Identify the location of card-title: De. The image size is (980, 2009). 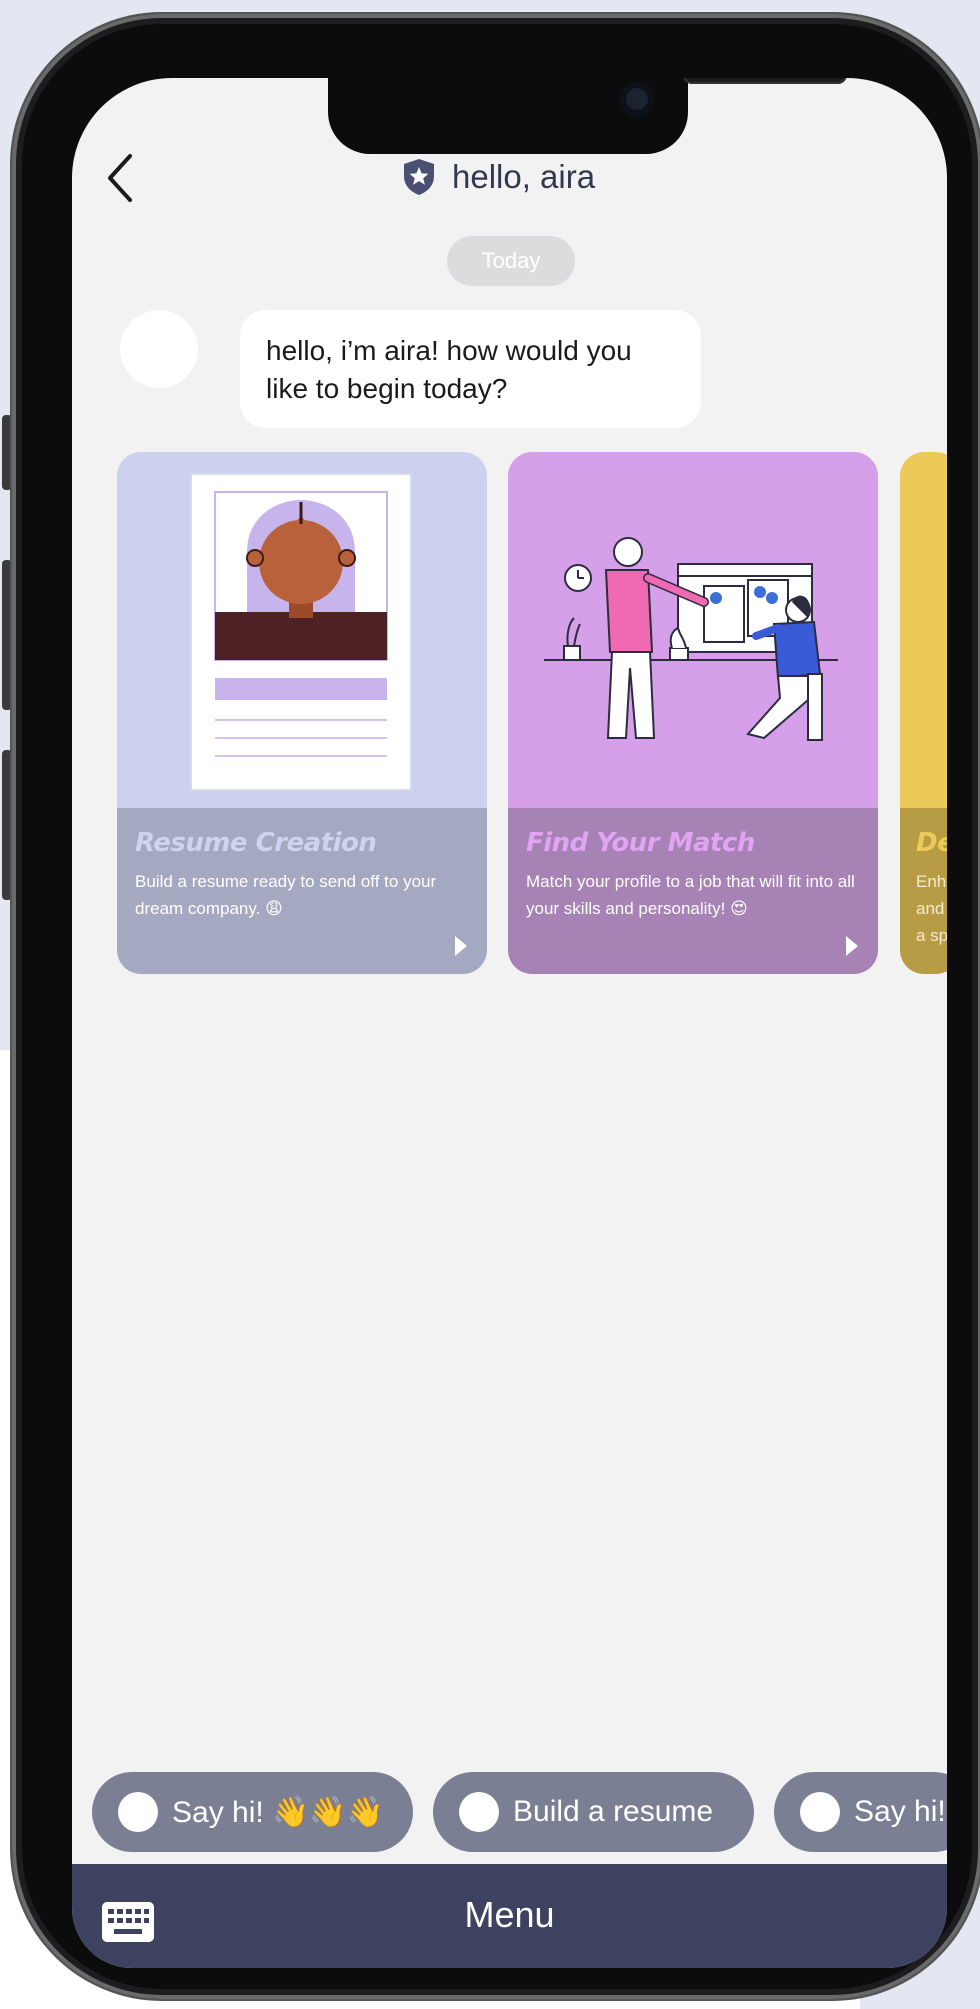
(931, 843).